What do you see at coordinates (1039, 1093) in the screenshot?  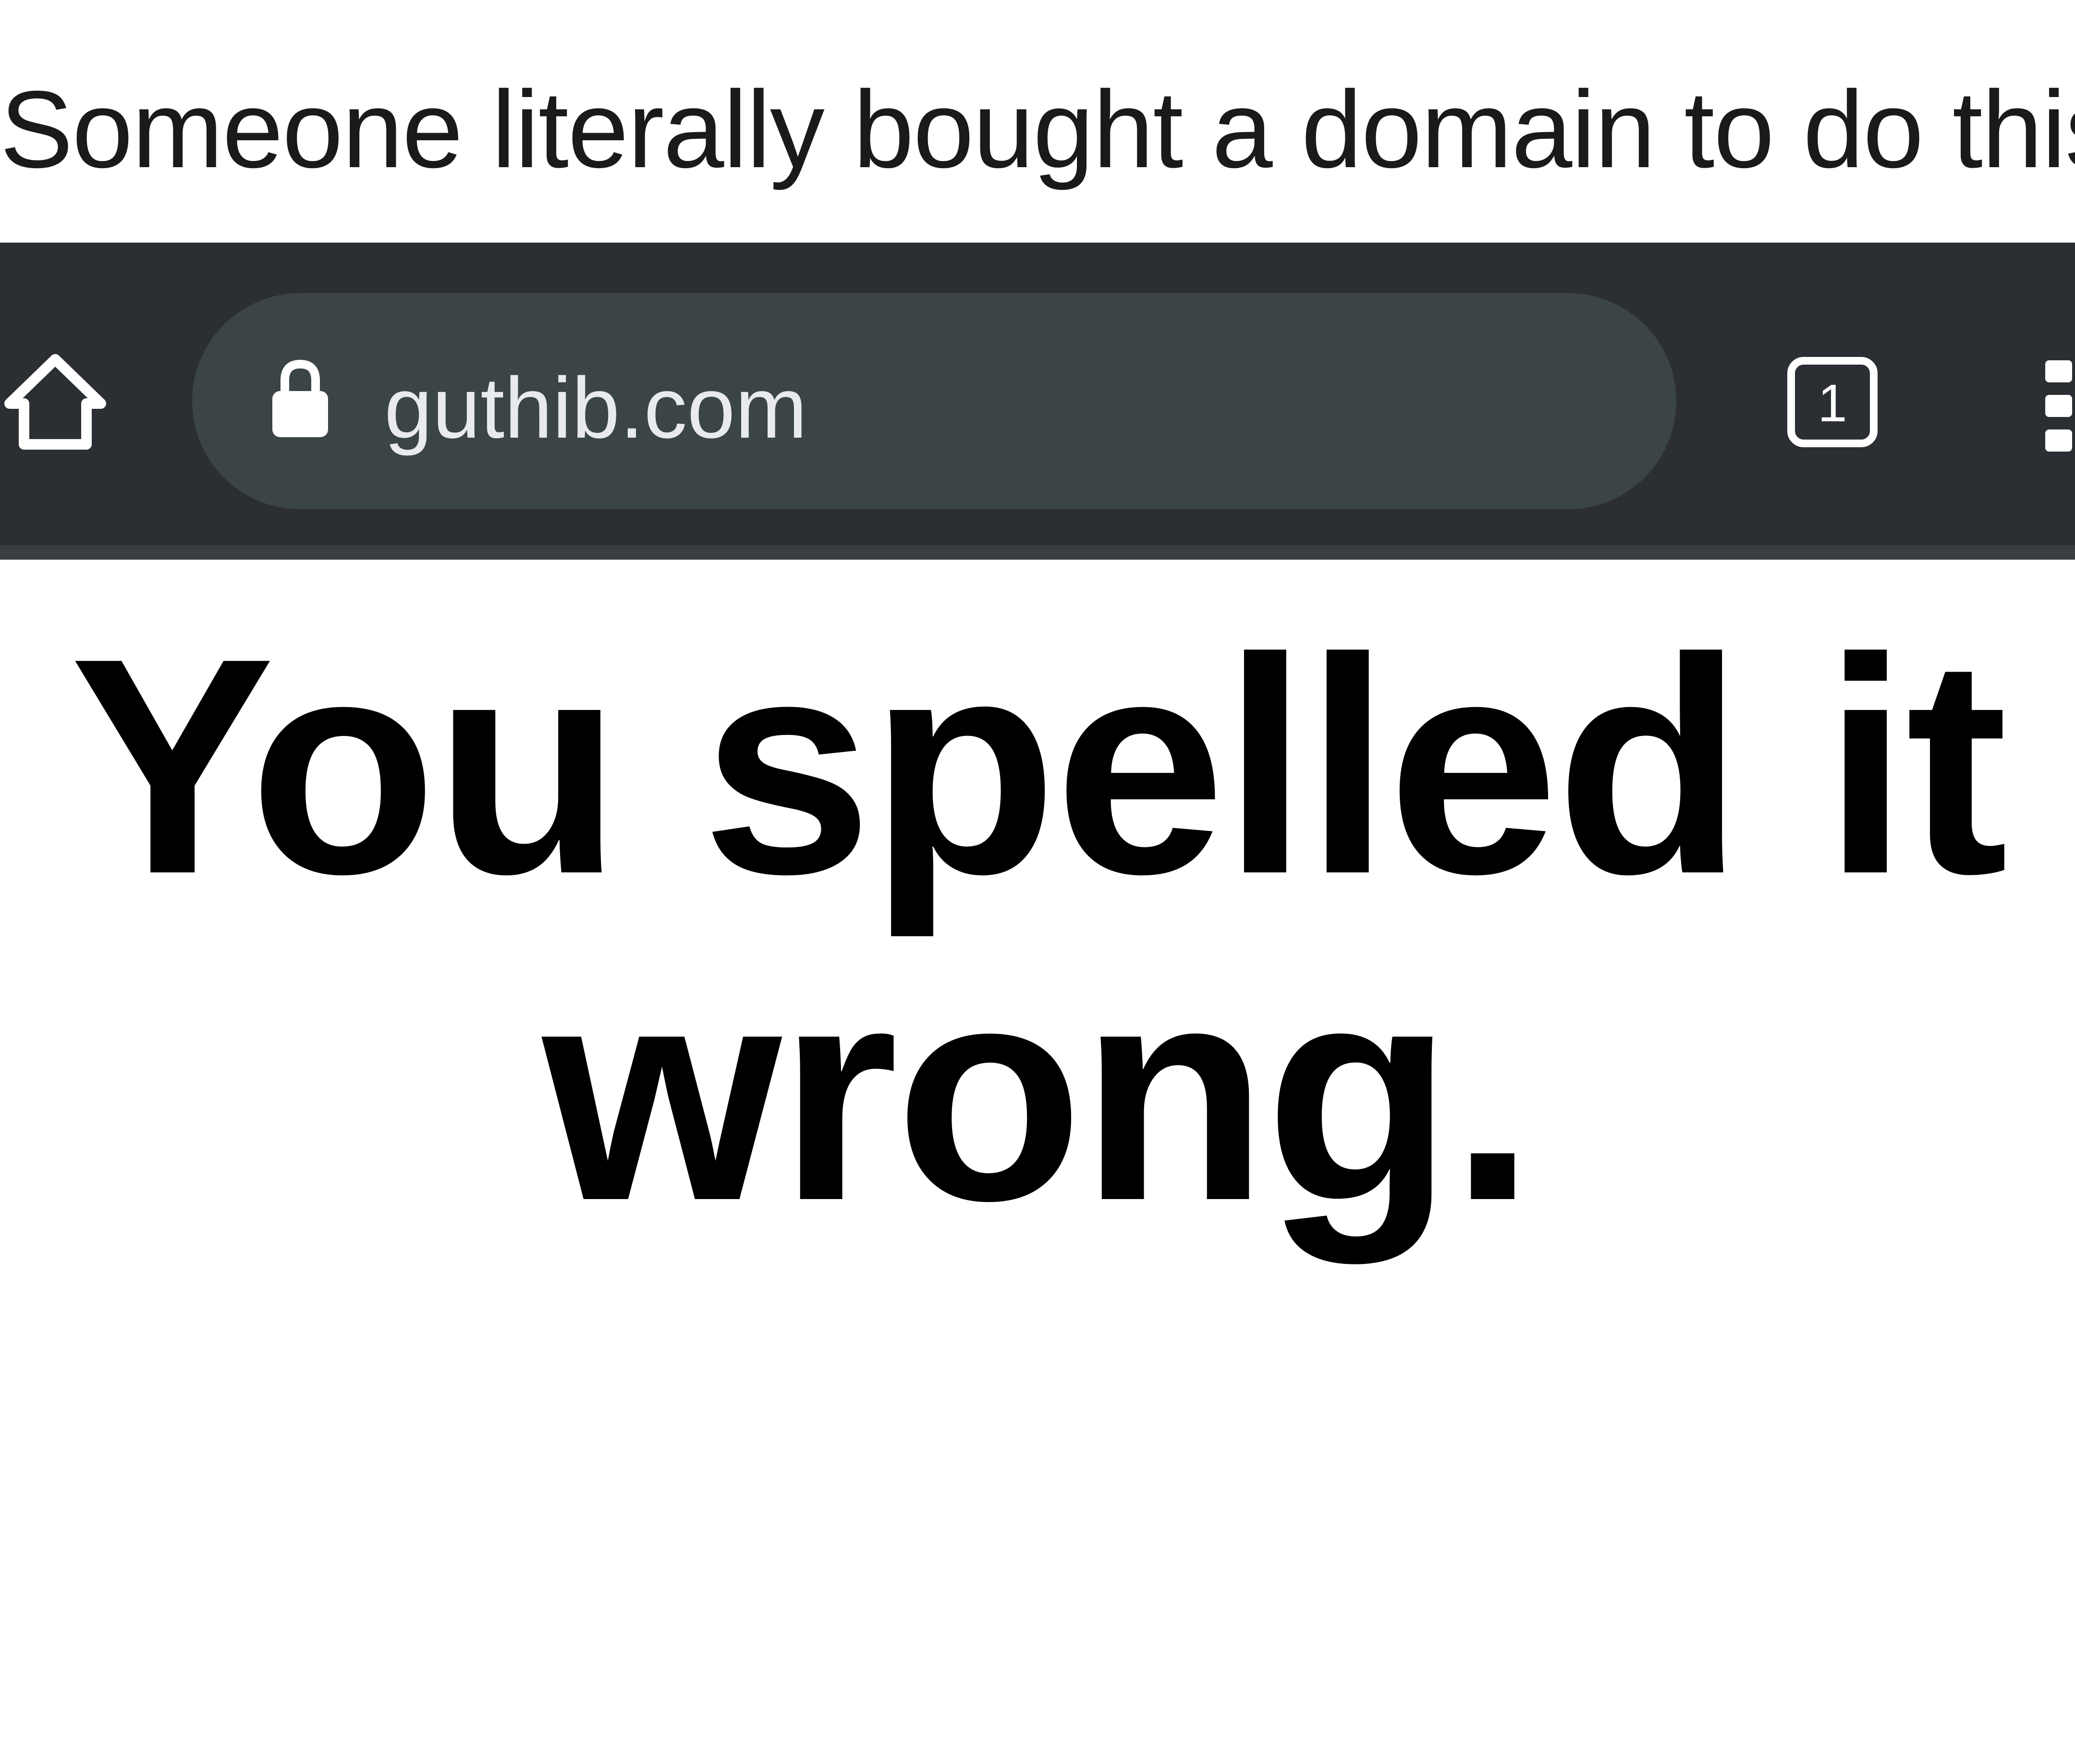 I see `headline-line-2: wrong.` at bounding box center [1039, 1093].